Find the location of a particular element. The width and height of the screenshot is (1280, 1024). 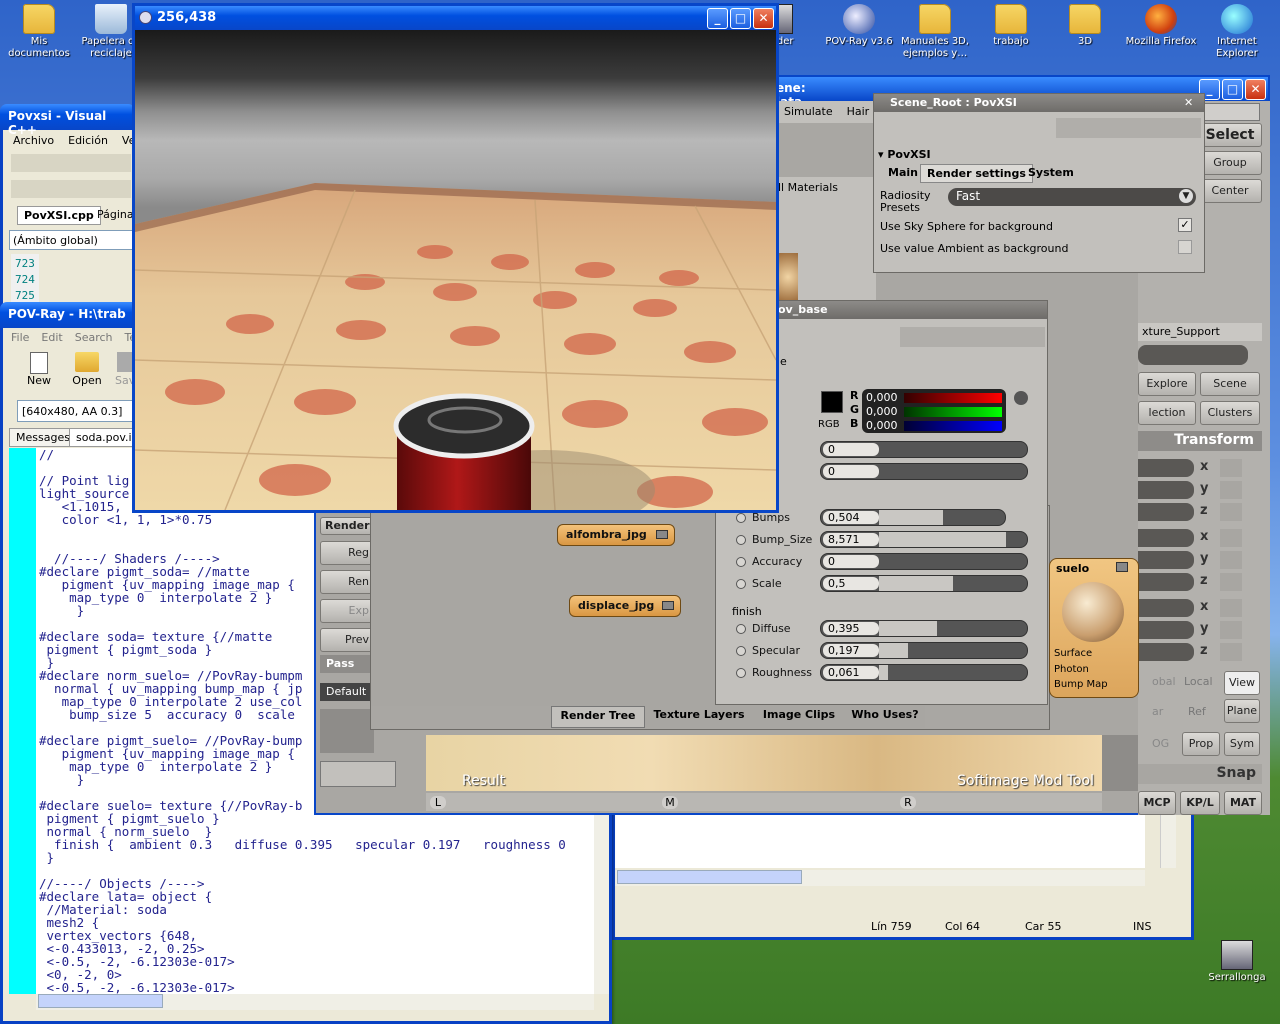

render-maximize-button: □ is located at coordinates (740, 18).